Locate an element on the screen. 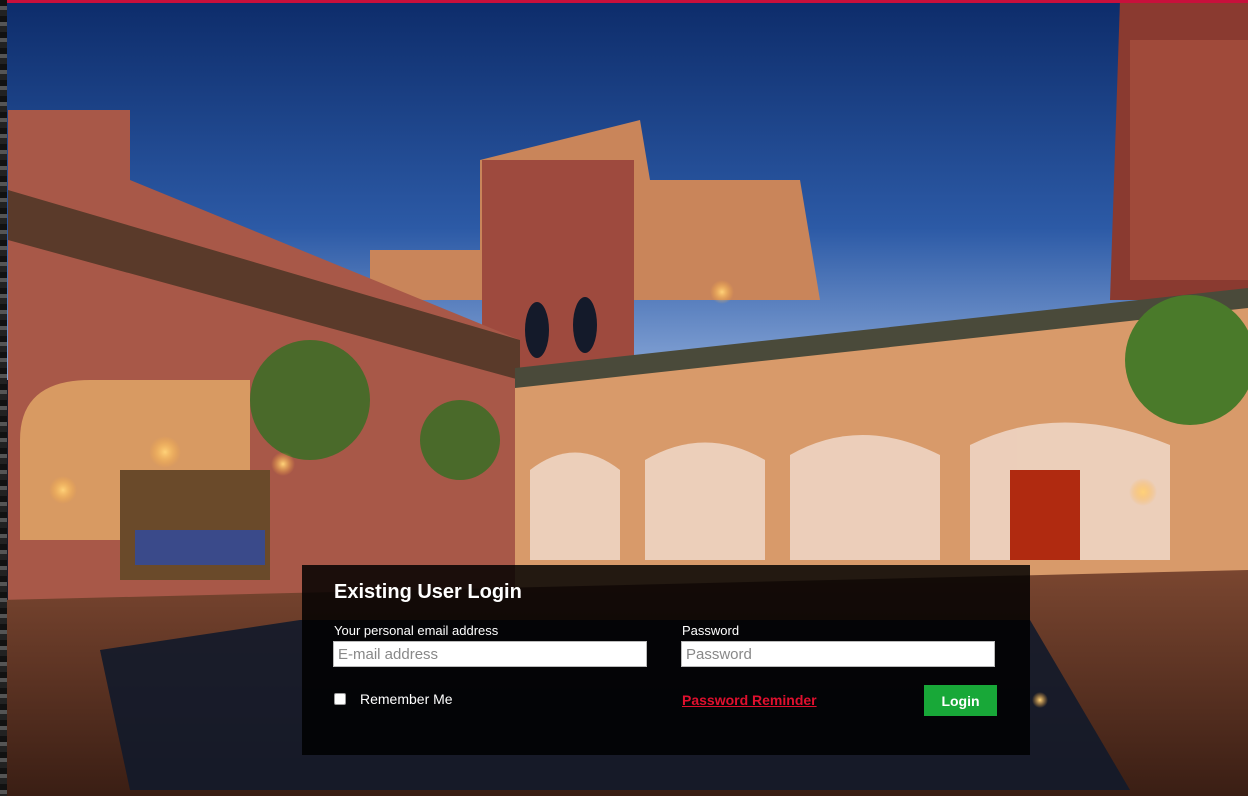  doorway is located at coordinates (1045, 515).